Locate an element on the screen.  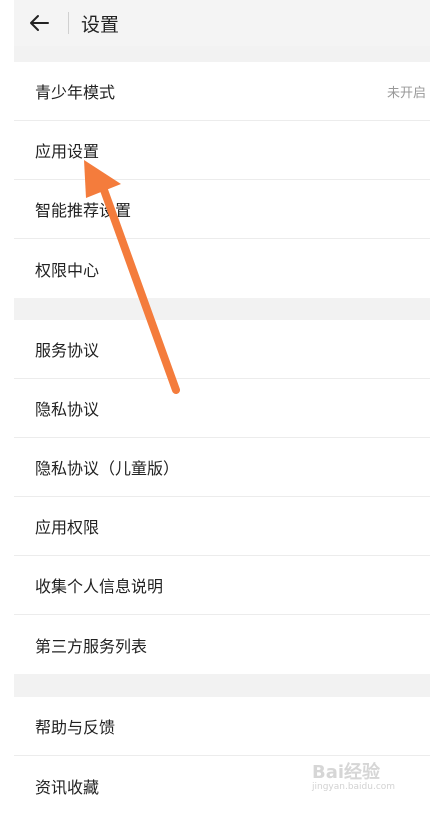
app-settings-item: 应用设置 is located at coordinates (222, 150).